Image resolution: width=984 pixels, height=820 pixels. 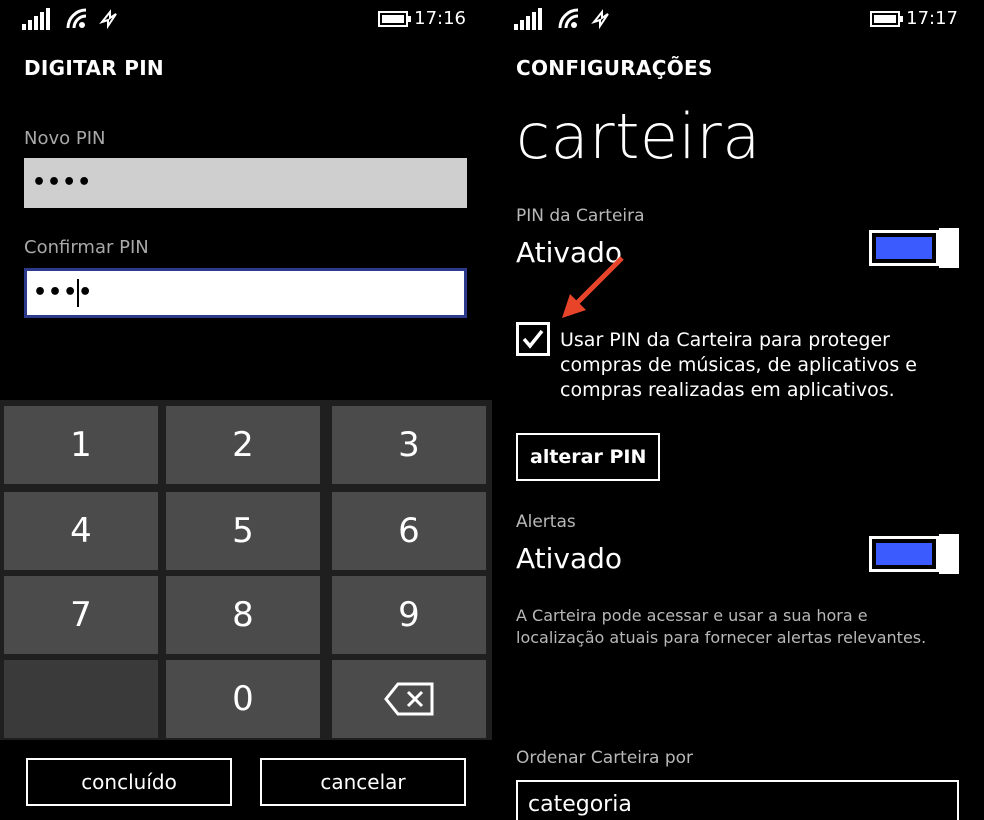 I want to click on key-5: 5, so click(x=243, y=531).